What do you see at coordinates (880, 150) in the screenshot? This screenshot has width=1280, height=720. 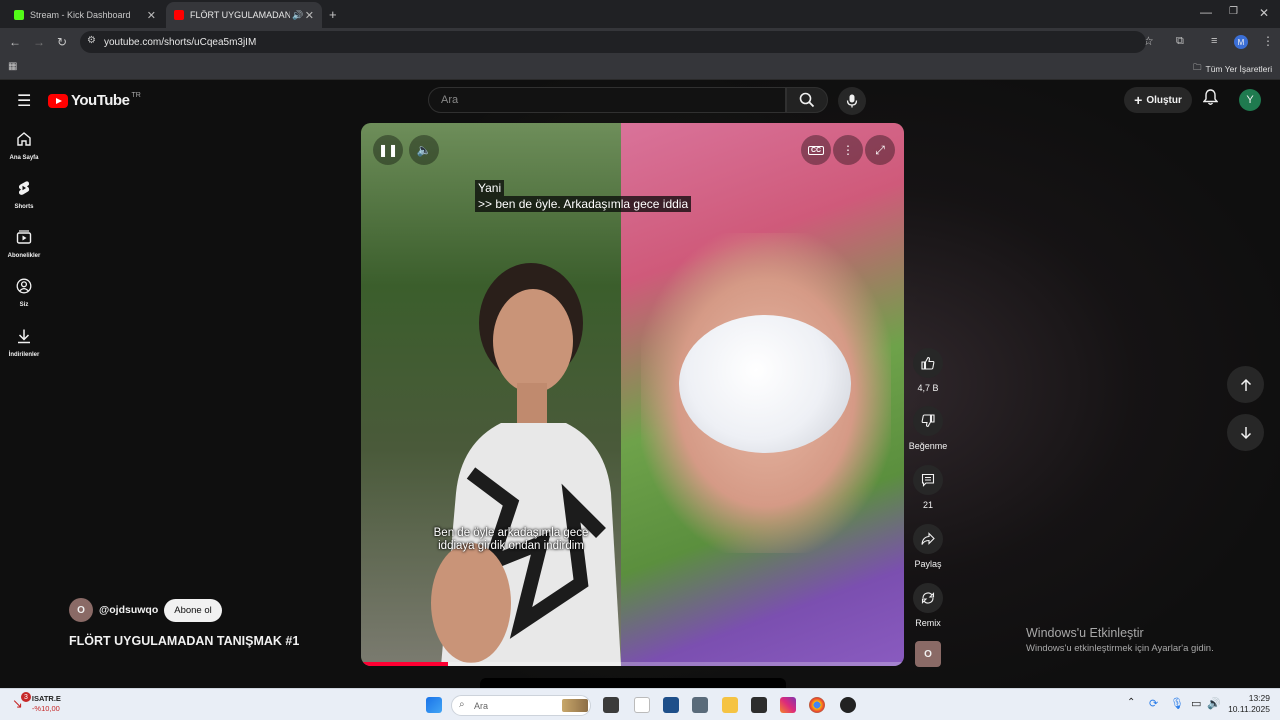 I see `fullscreen-button: ⤢` at bounding box center [880, 150].